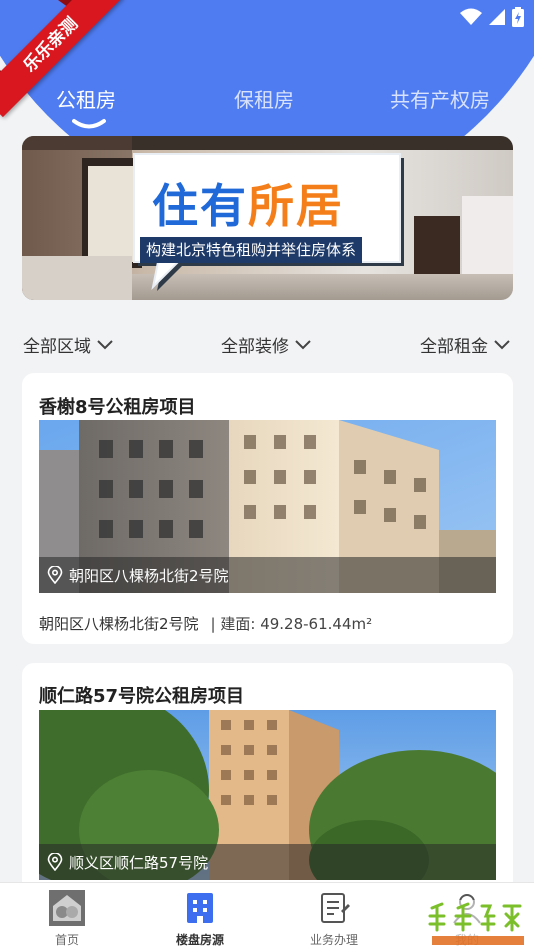 Image resolution: width=534 pixels, height=951 pixels. What do you see at coordinates (251, 250) in the screenshot?
I see `banner-subtitle: 构建北京特色租购并举住房体系` at bounding box center [251, 250].